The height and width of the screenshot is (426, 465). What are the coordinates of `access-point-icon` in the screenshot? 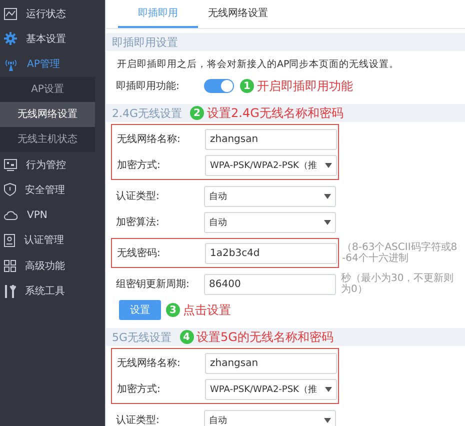 It's located at (11, 64).